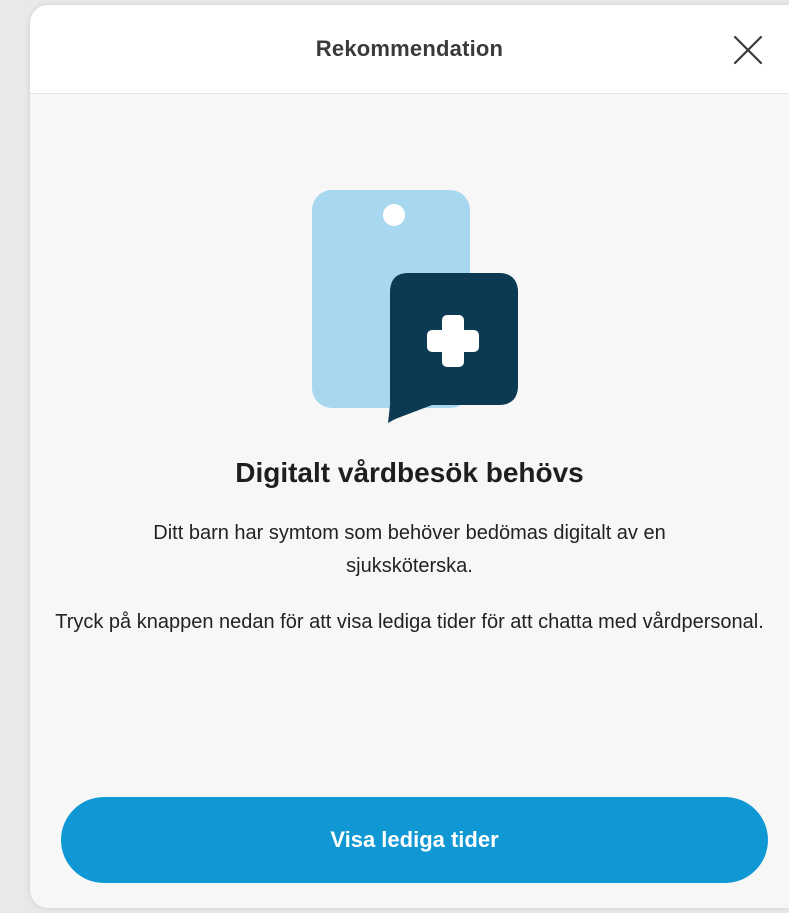  I want to click on recommendation-heading: Digitalt vårdbesök behövs, so click(409, 472).